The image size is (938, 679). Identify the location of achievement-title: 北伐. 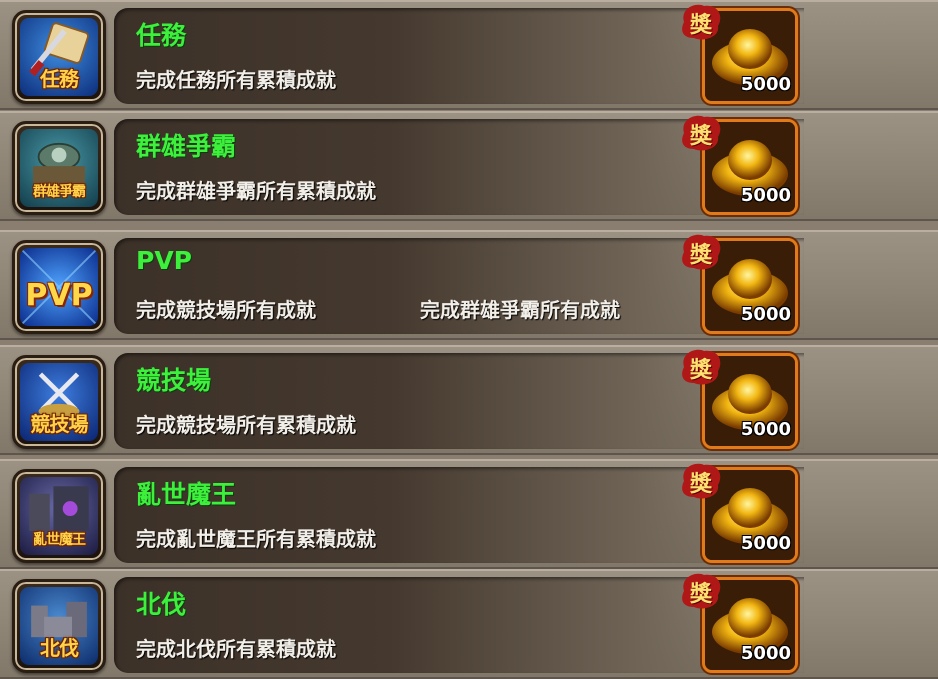
(161, 604).